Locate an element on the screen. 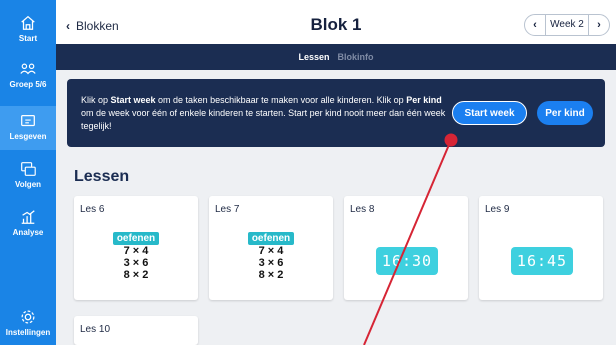  sidebar-item-instellingen: Instellingen is located at coordinates (28, 322).